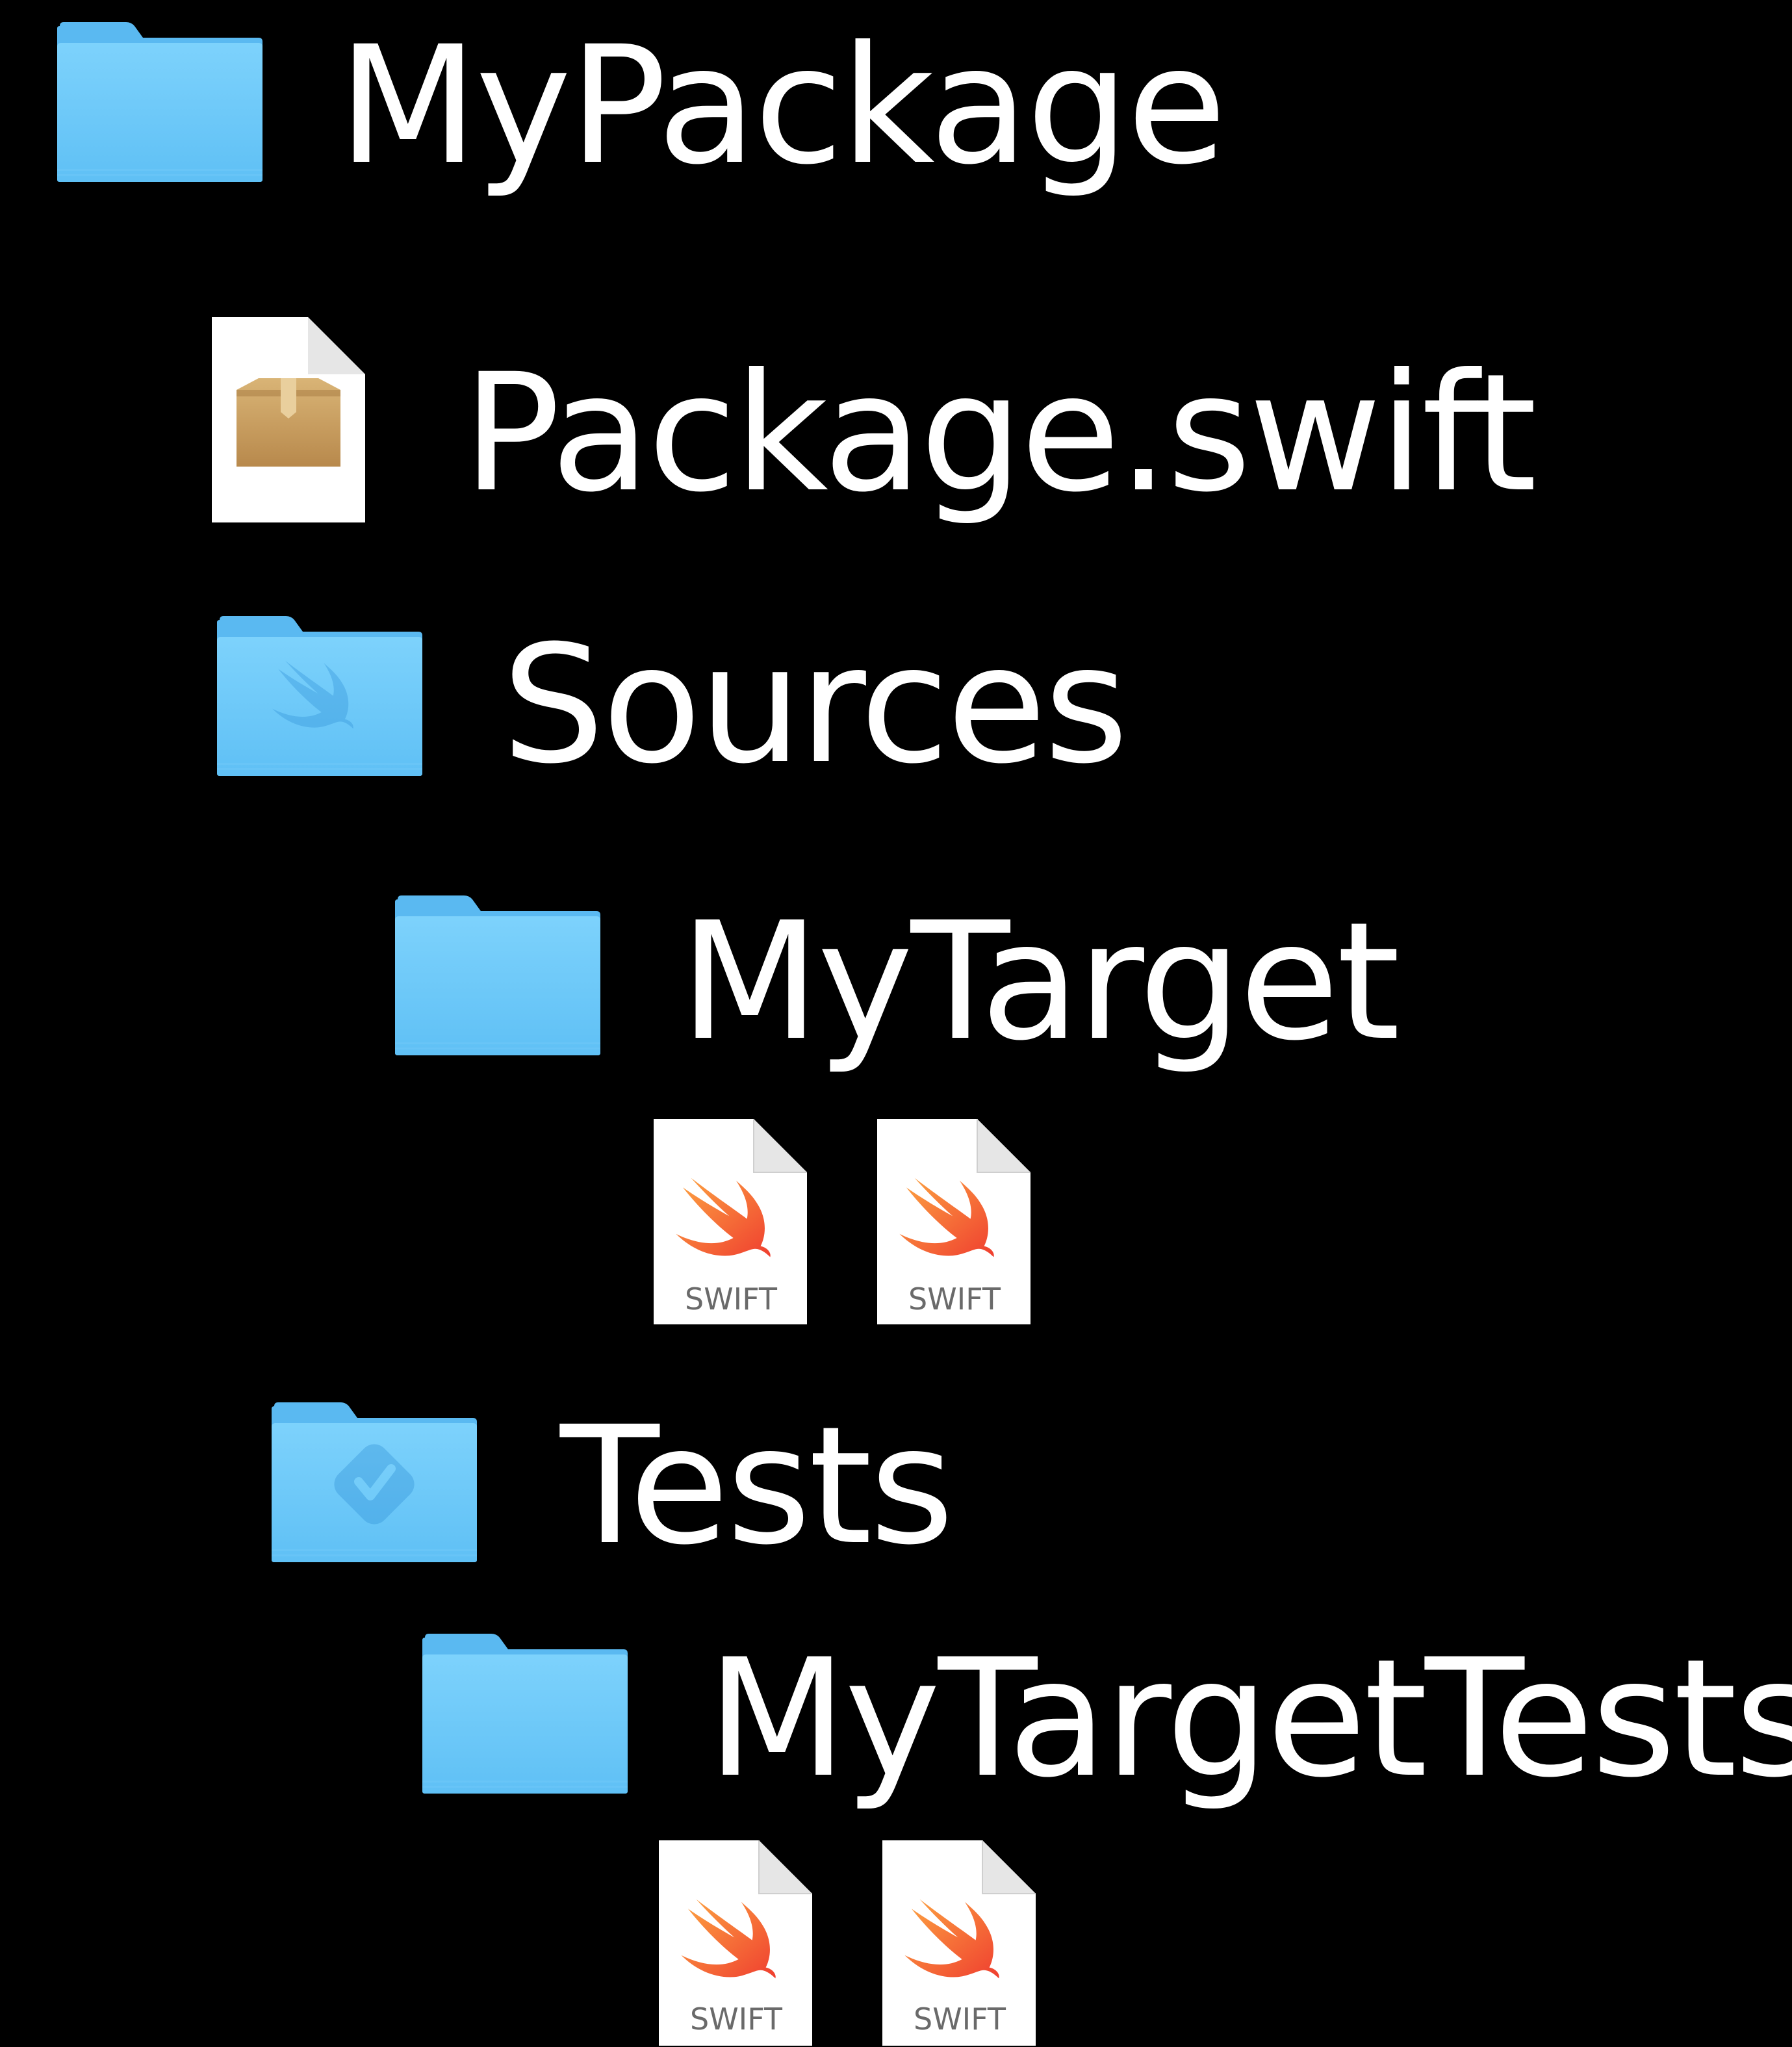 This screenshot has width=1792, height=2047. I want to click on tree-node-label: MyPackage, so click(782, 106).